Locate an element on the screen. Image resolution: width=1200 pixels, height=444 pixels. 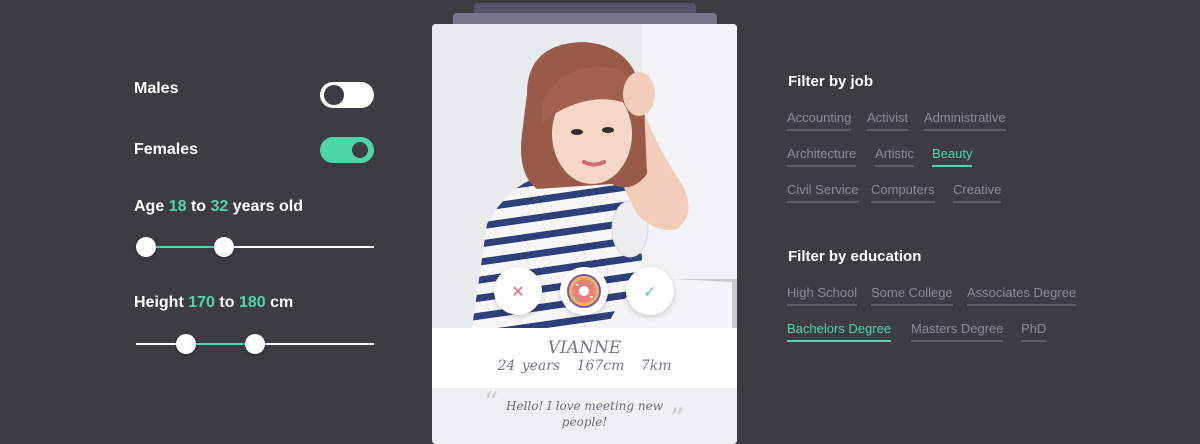
age-suffix: years old is located at coordinates (268, 206).